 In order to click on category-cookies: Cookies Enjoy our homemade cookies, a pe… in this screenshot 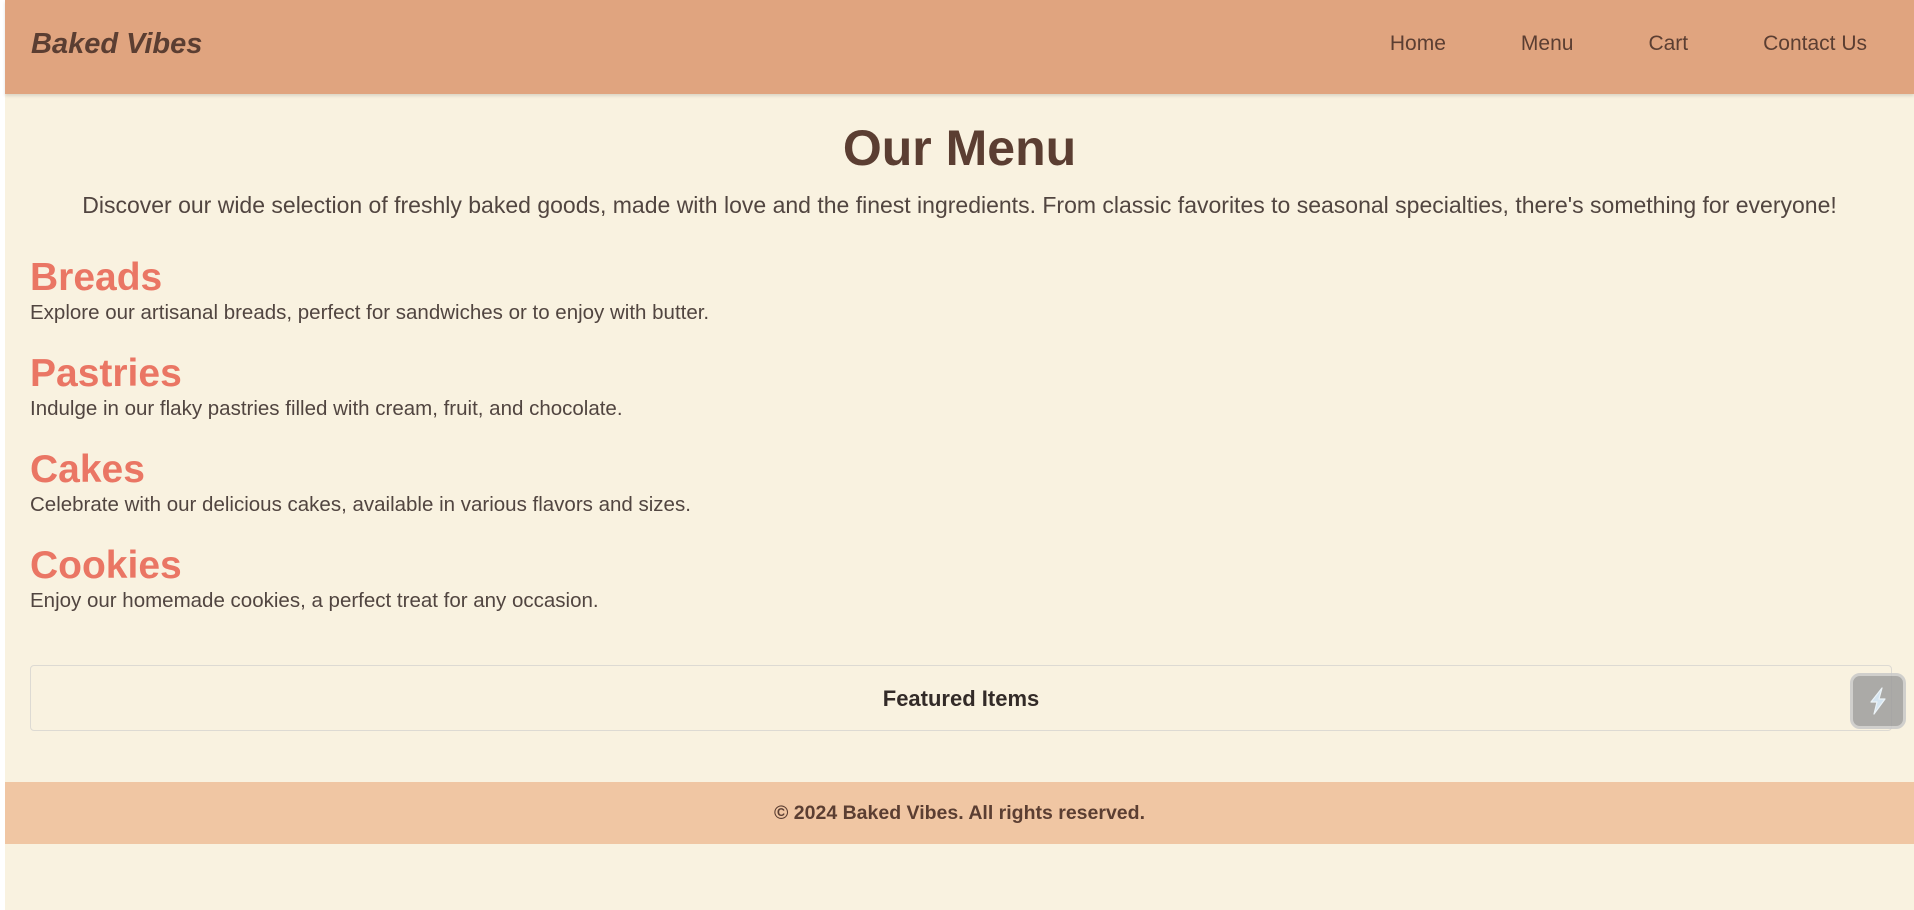, I will do `click(630, 579)`.